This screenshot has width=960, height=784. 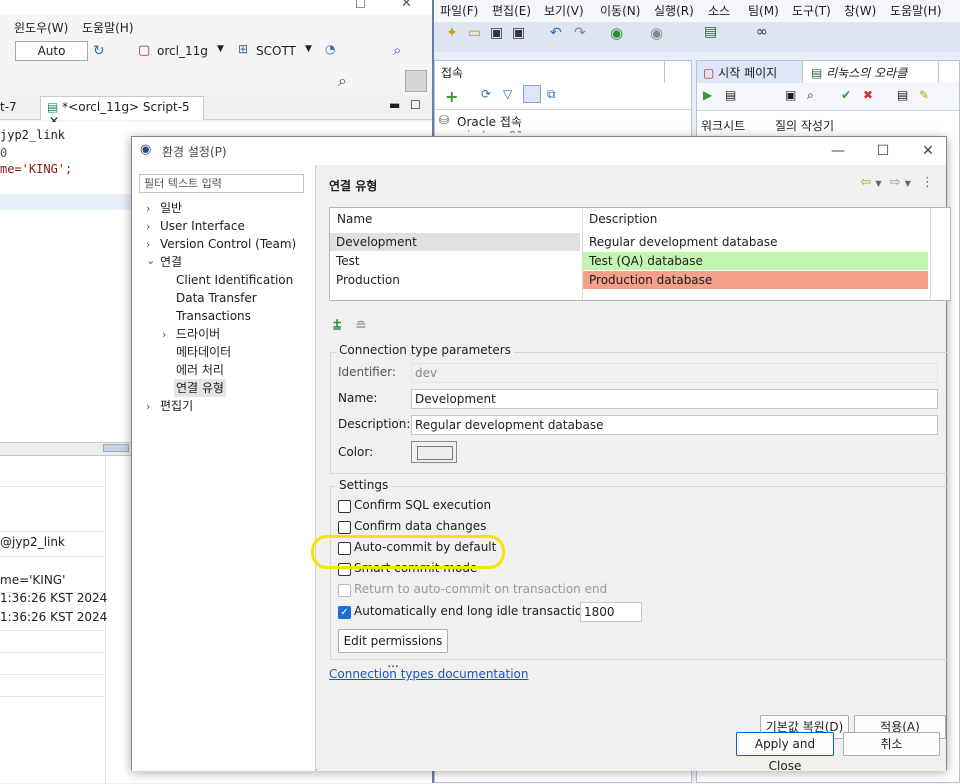 I want to click on back-icon: ◉, so click(x=616, y=33).